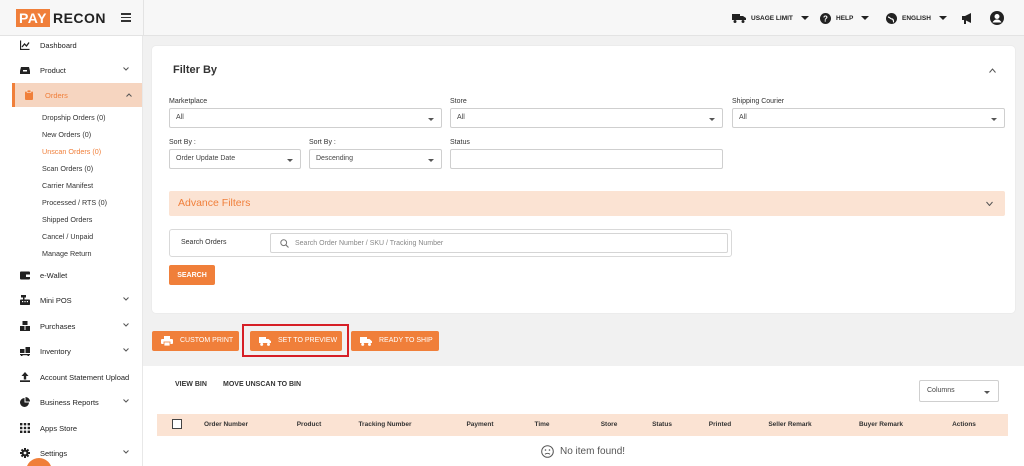 This screenshot has width=1024, height=466. Describe the element at coordinates (74, 117) in the screenshot. I see `sidebar-subitem-dropship-orders: Dropship Orders (0)` at that location.